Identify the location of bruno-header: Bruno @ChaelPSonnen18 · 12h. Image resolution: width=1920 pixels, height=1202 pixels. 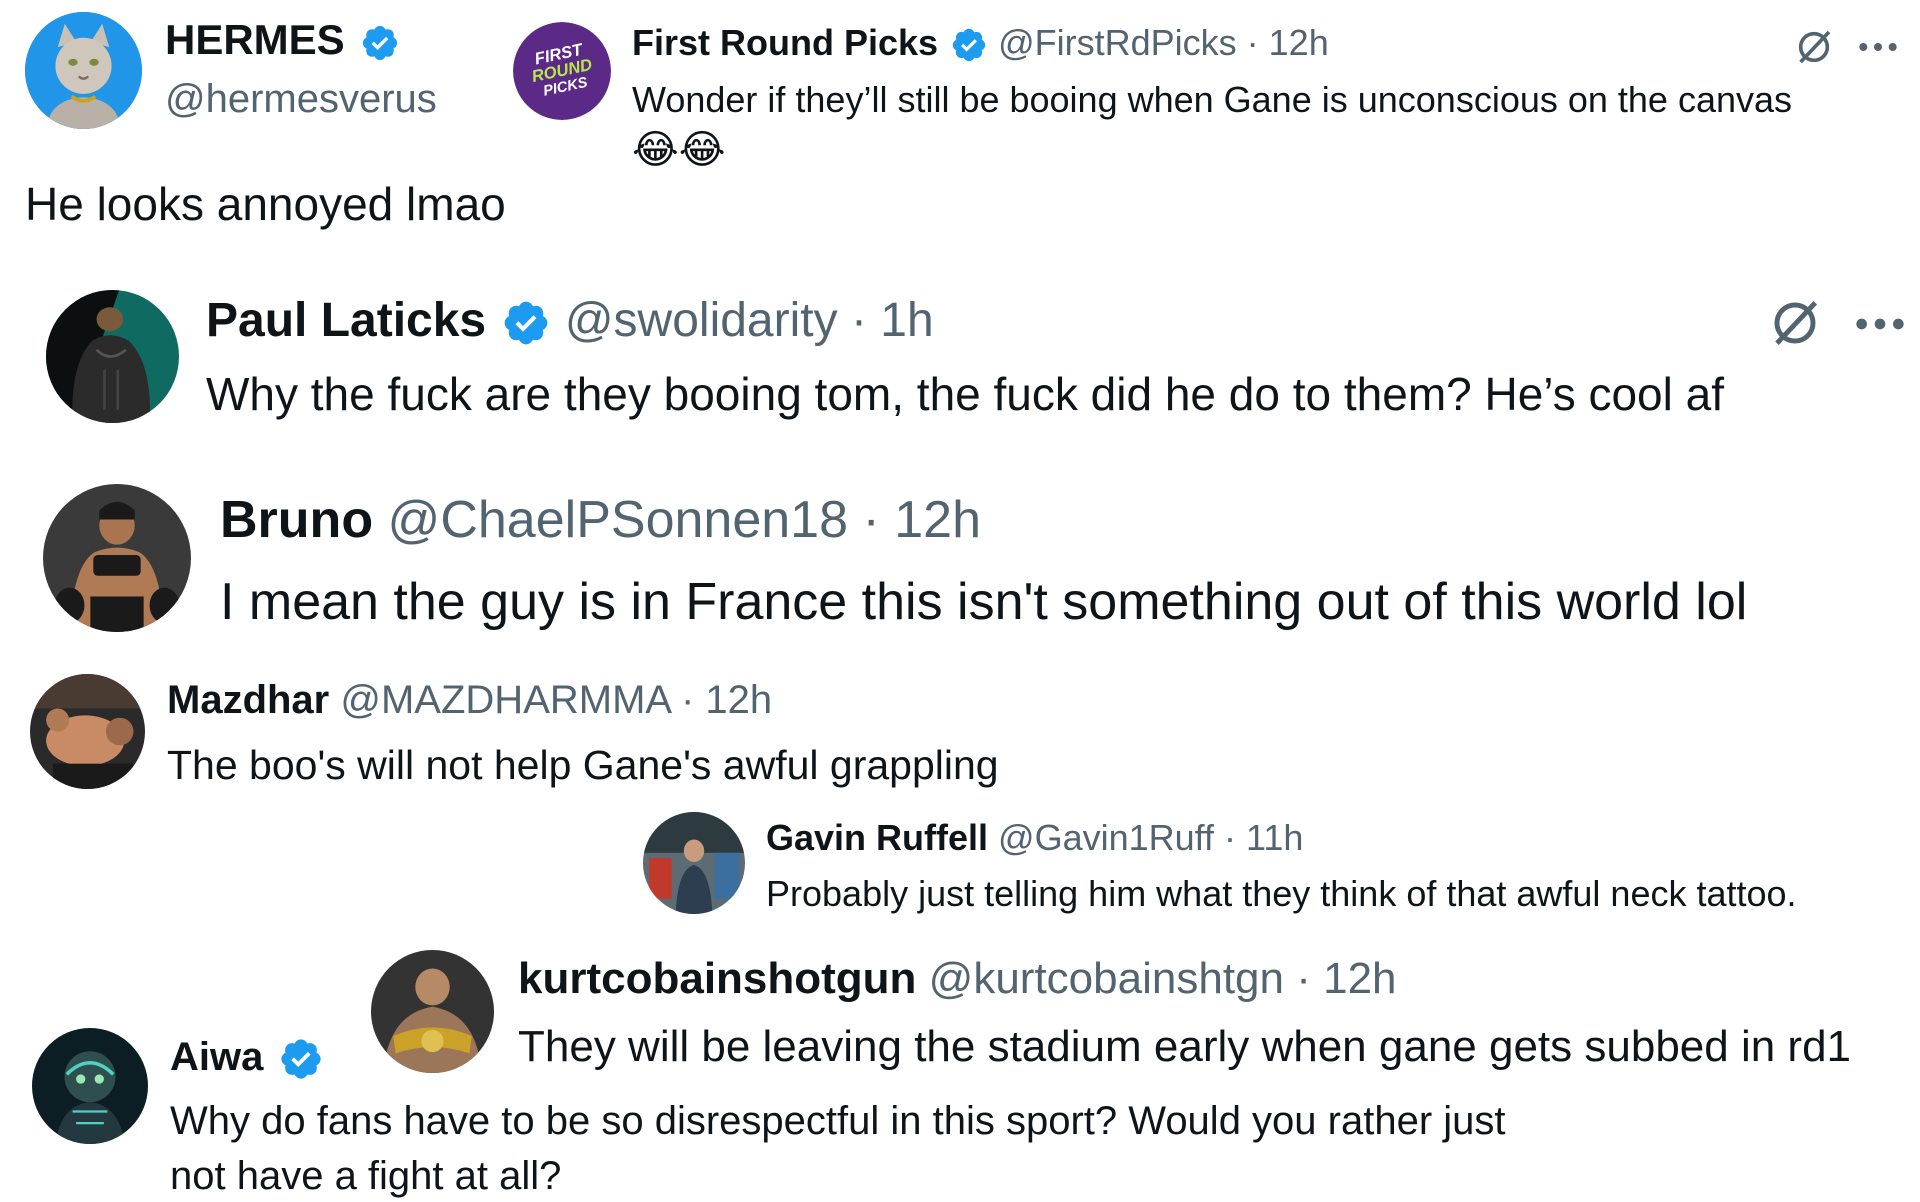
(600, 520).